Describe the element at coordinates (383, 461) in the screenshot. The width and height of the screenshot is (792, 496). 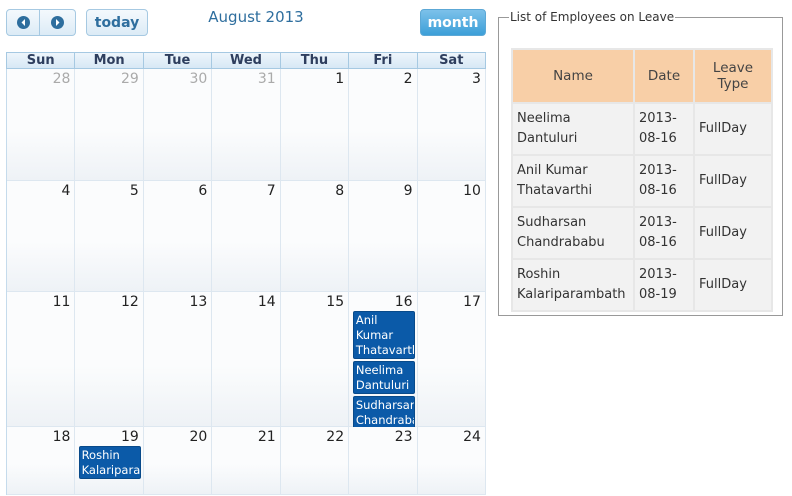
I see `day-cell: 23` at that location.